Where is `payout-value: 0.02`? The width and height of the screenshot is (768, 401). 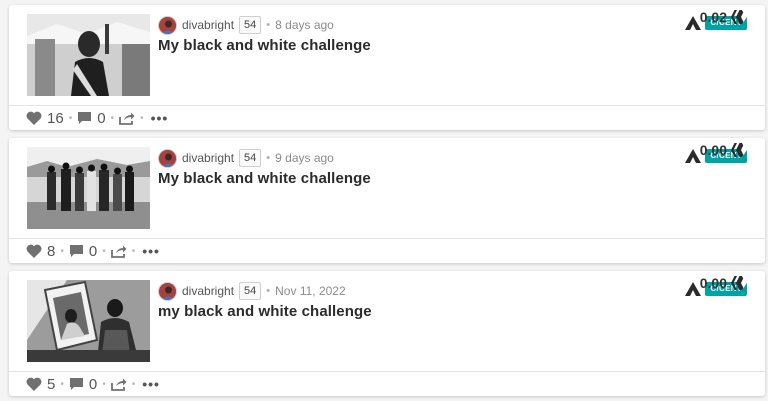
payout-value: 0.02 is located at coordinates (713, 17).